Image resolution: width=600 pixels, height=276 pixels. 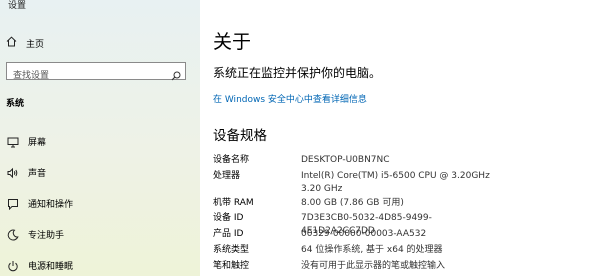 What do you see at coordinates (290, 98) in the screenshot?
I see `security-center-link: 在 Windows 安全中心中查看详细信息` at bounding box center [290, 98].